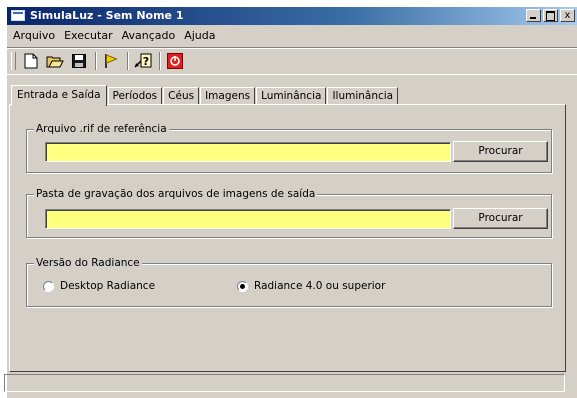 The height and width of the screenshot is (398, 577). Describe the element at coordinates (248, 219) in the screenshot. I see `output-folder-field` at that location.